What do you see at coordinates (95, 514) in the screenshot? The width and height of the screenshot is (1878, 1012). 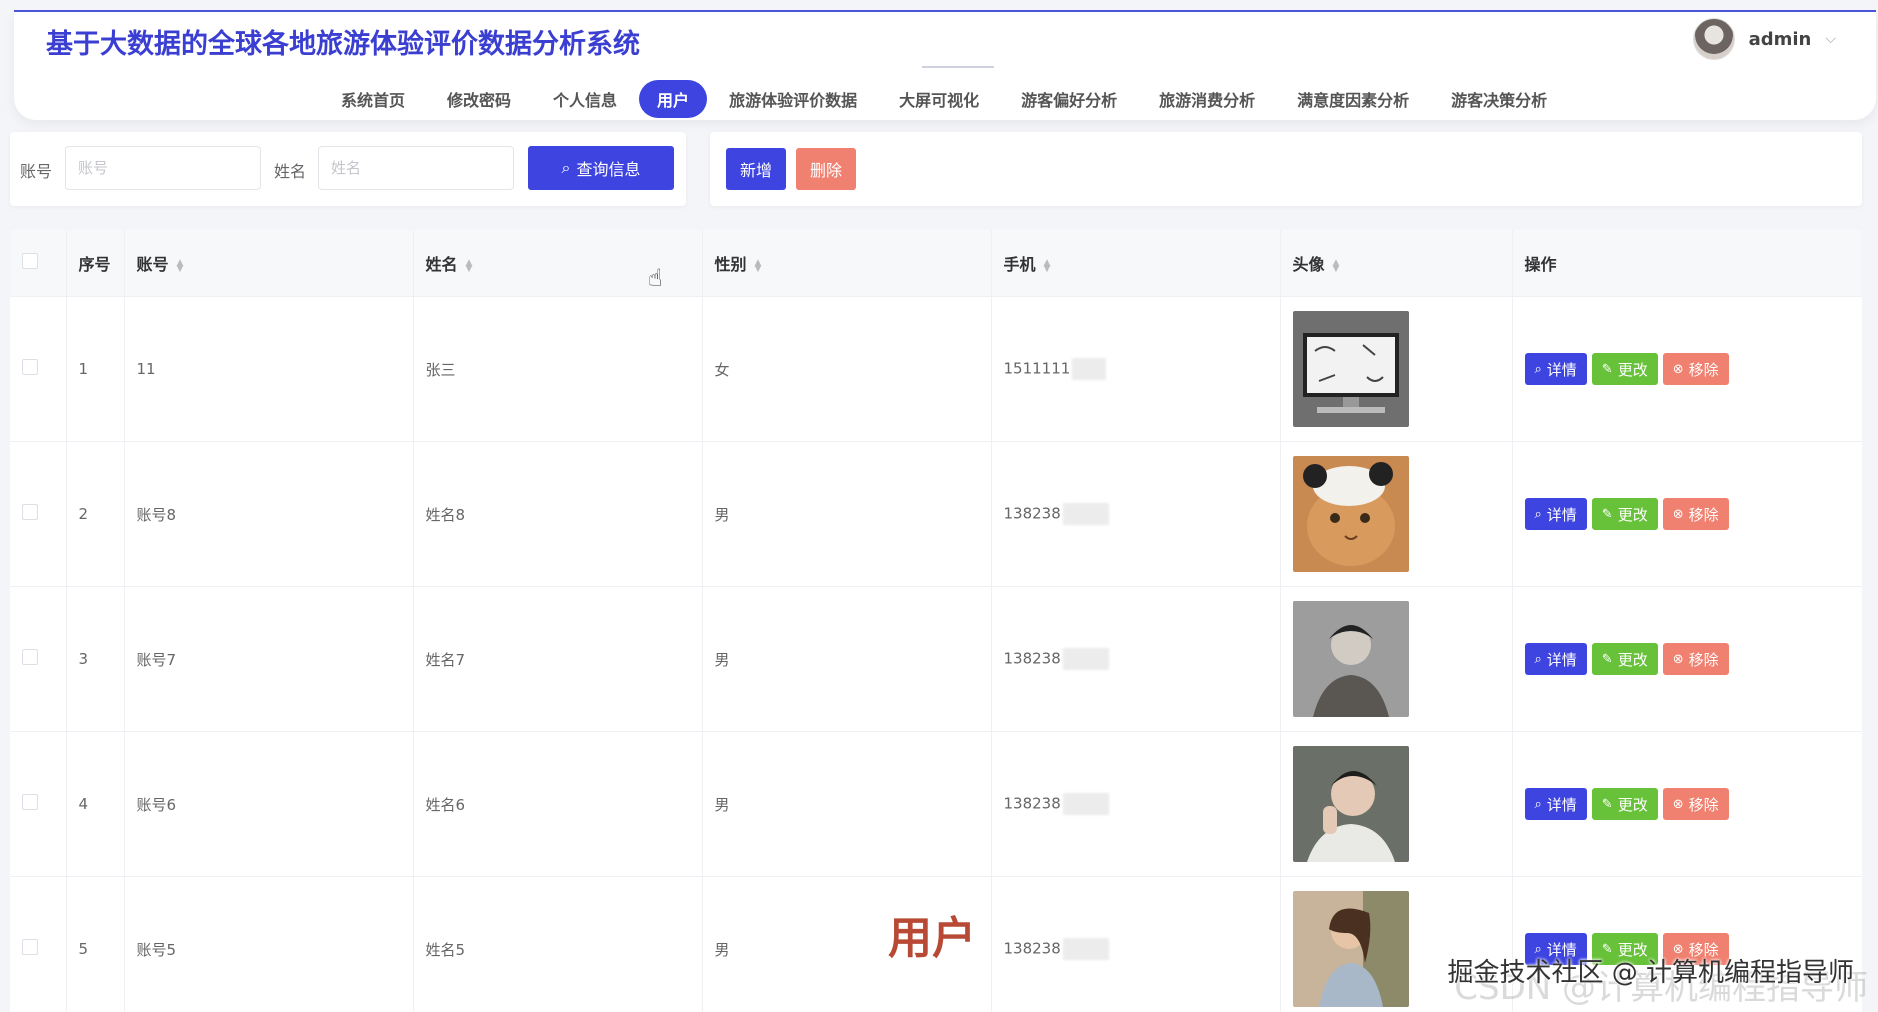 I see `cell-index: 2` at bounding box center [95, 514].